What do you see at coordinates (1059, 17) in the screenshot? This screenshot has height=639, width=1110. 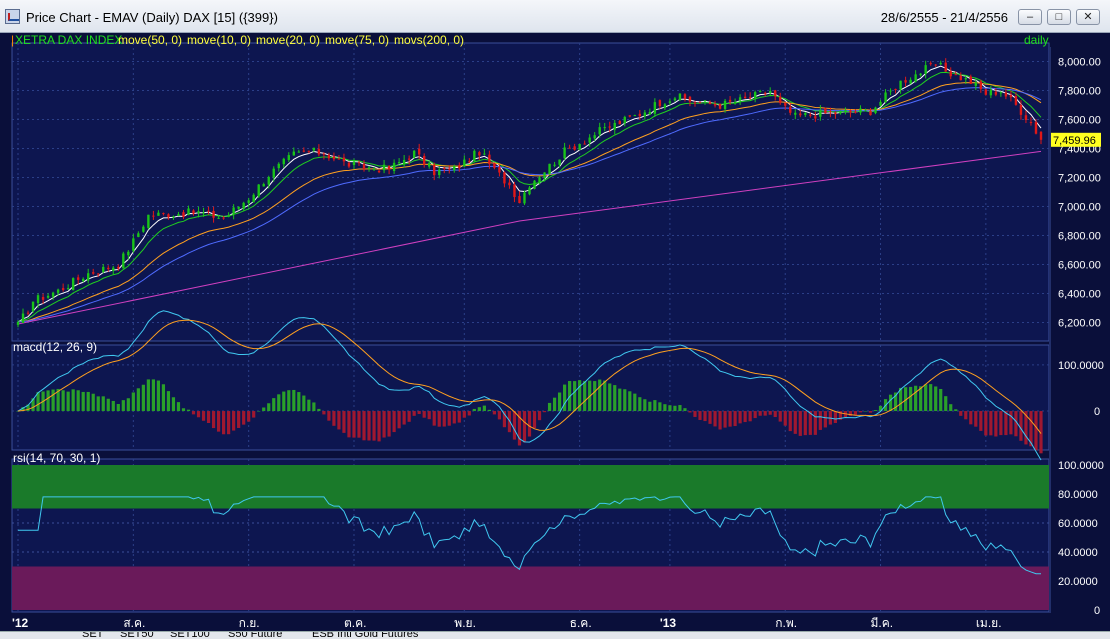 I see `restore-button: □` at bounding box center [1059, 17].